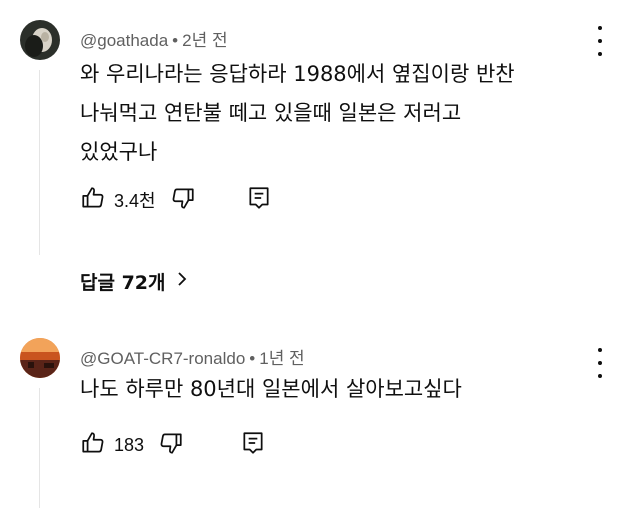  I want to click on timestamp: 1년 전, so click(281, 358).